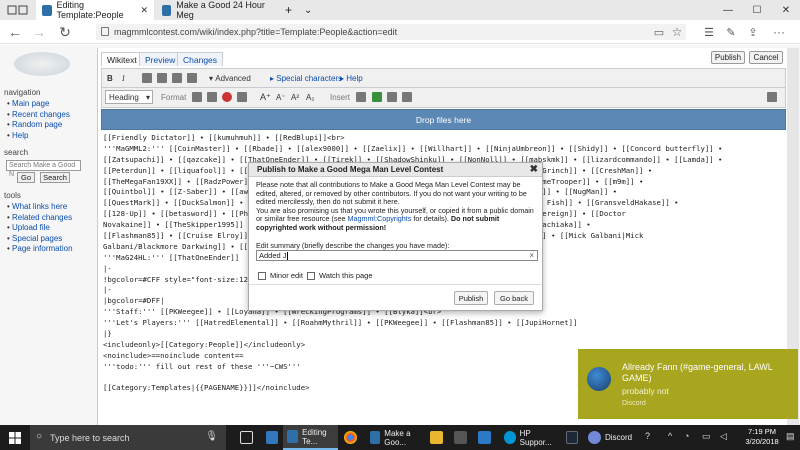  I want to click on search-button: Search, so click(55, 177).